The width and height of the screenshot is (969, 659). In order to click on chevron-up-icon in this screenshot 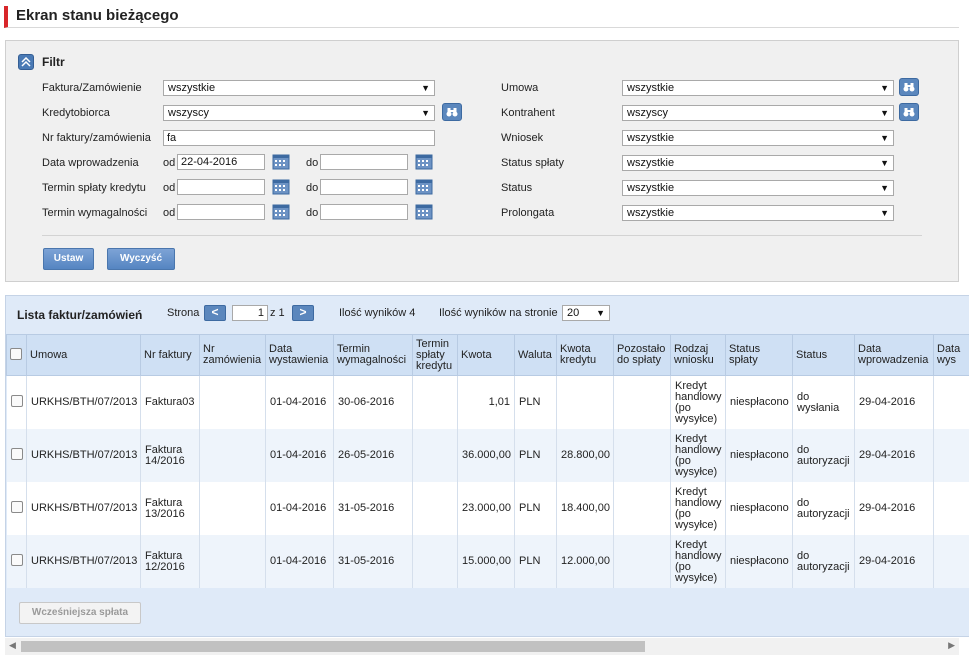, I will do `click(26, 62)`.